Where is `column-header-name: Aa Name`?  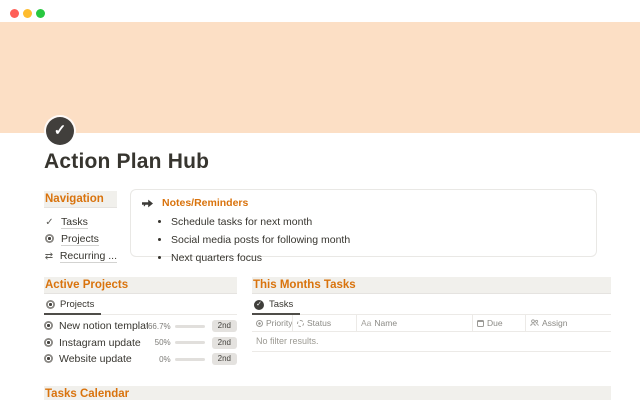
column-header-name: Aa Name is located at coordinates (414, 323).